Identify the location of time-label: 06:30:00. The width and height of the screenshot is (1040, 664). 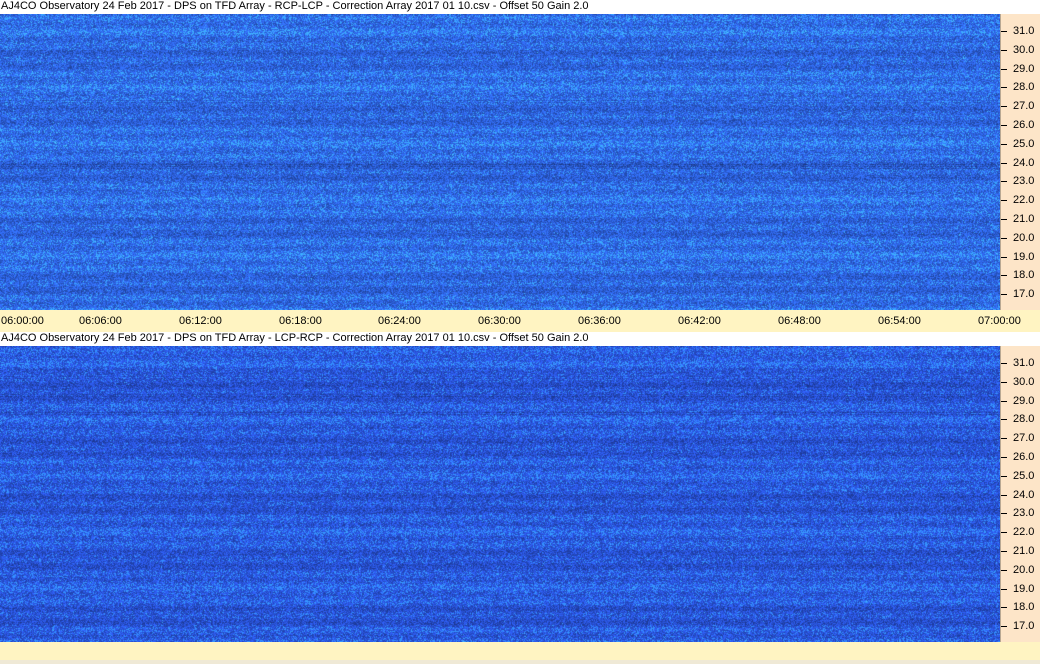
(499, 321).